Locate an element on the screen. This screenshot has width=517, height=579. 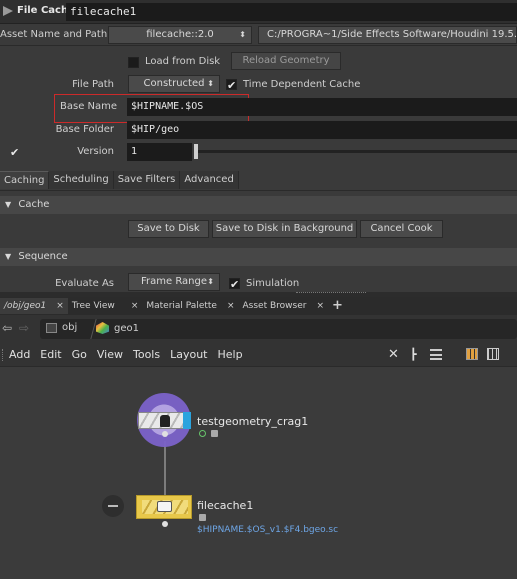
reload-geometry-button: Reload Geometry is located at coordinates (286, 61).